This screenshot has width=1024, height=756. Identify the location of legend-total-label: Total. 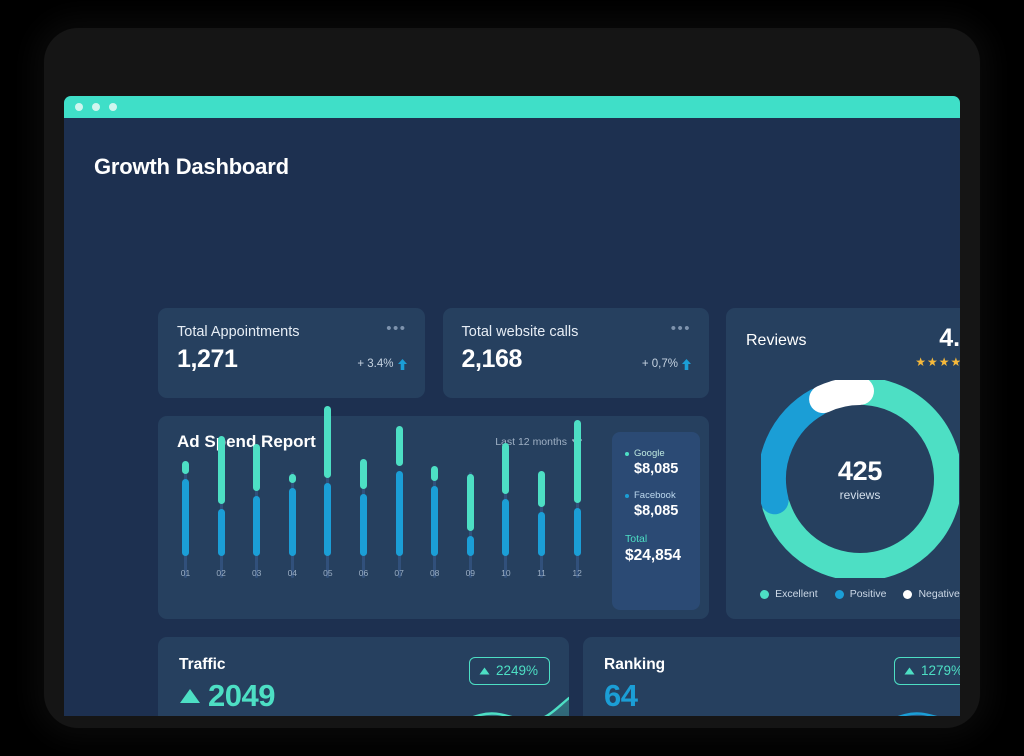
(636, 539).